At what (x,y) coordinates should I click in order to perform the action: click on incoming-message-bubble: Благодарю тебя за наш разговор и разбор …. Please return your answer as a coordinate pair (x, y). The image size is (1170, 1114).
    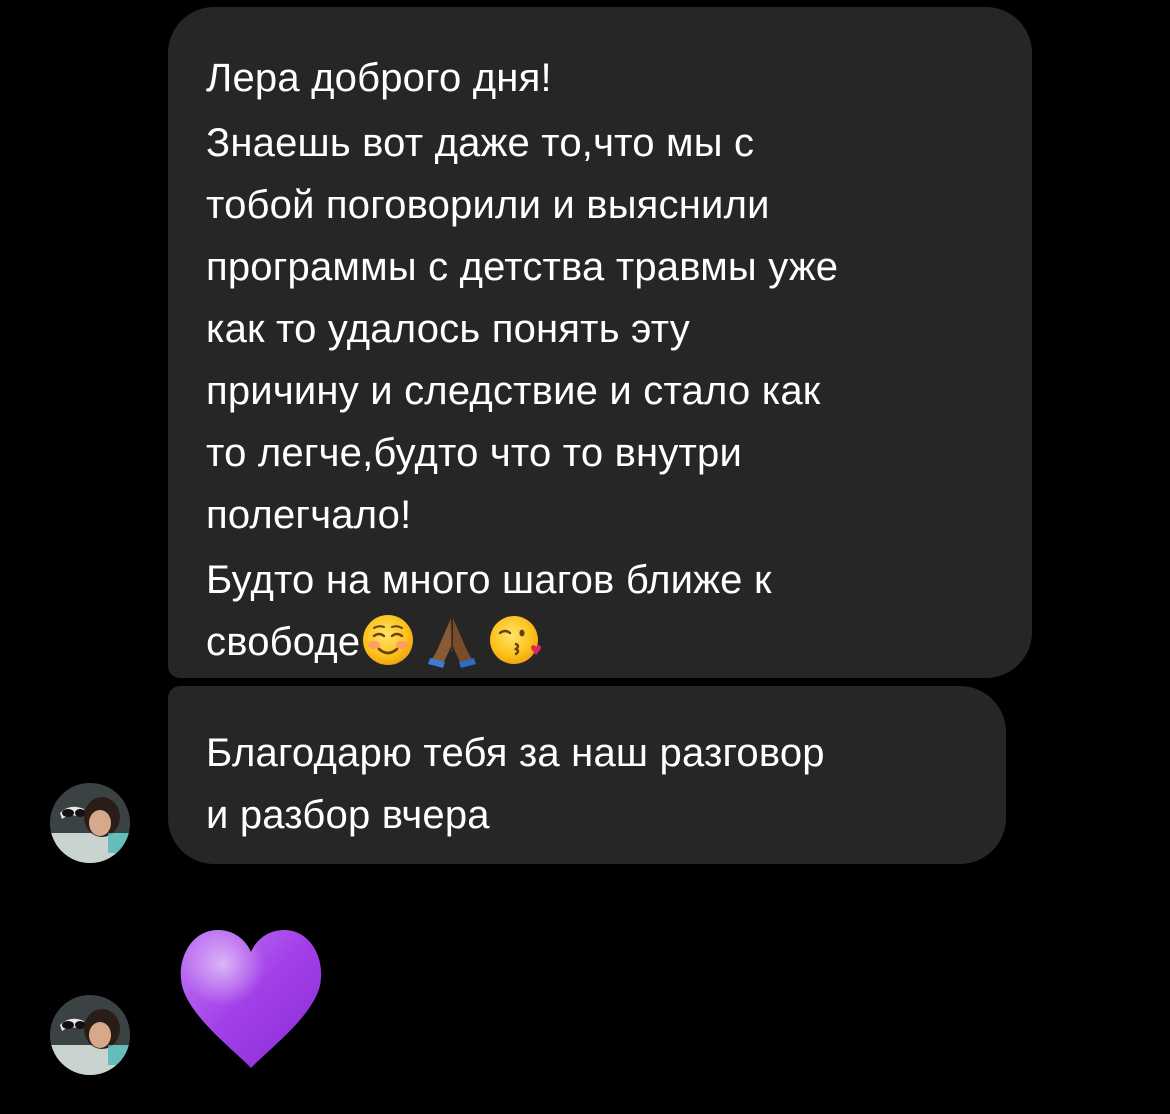
    Looking at the image, I should click on (587, 775).